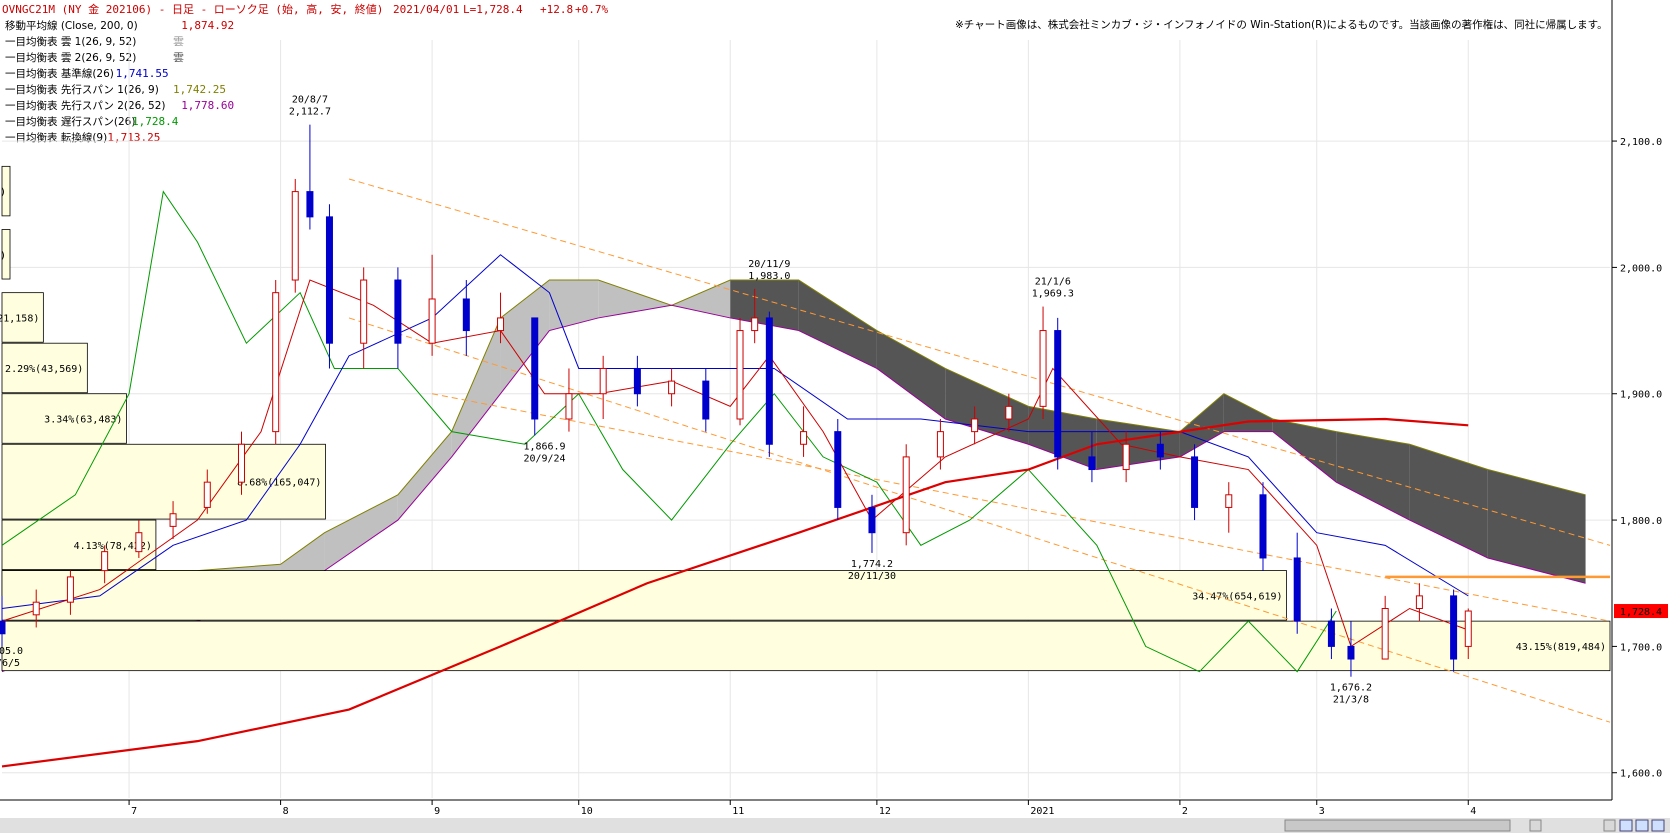 Image resolution: width=1670 pixels, height=833 pixels. Describe the element at coordinates (1641, 647) in the screenshot. I see `y-tick-label: 1,700.0` at that location.